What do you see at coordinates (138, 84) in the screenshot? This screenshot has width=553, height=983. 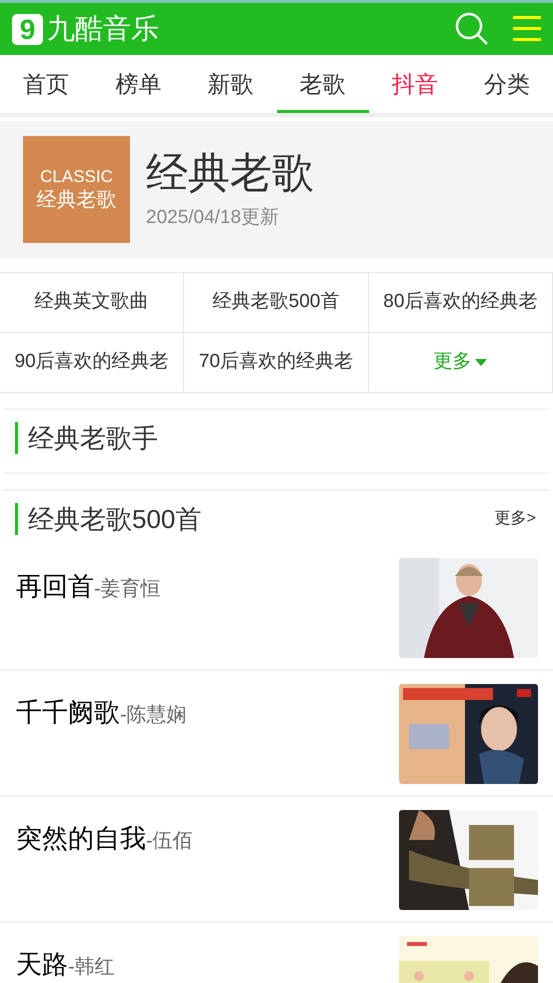 I see `nav-tab: 榜单` at bounding box center [138, 84].